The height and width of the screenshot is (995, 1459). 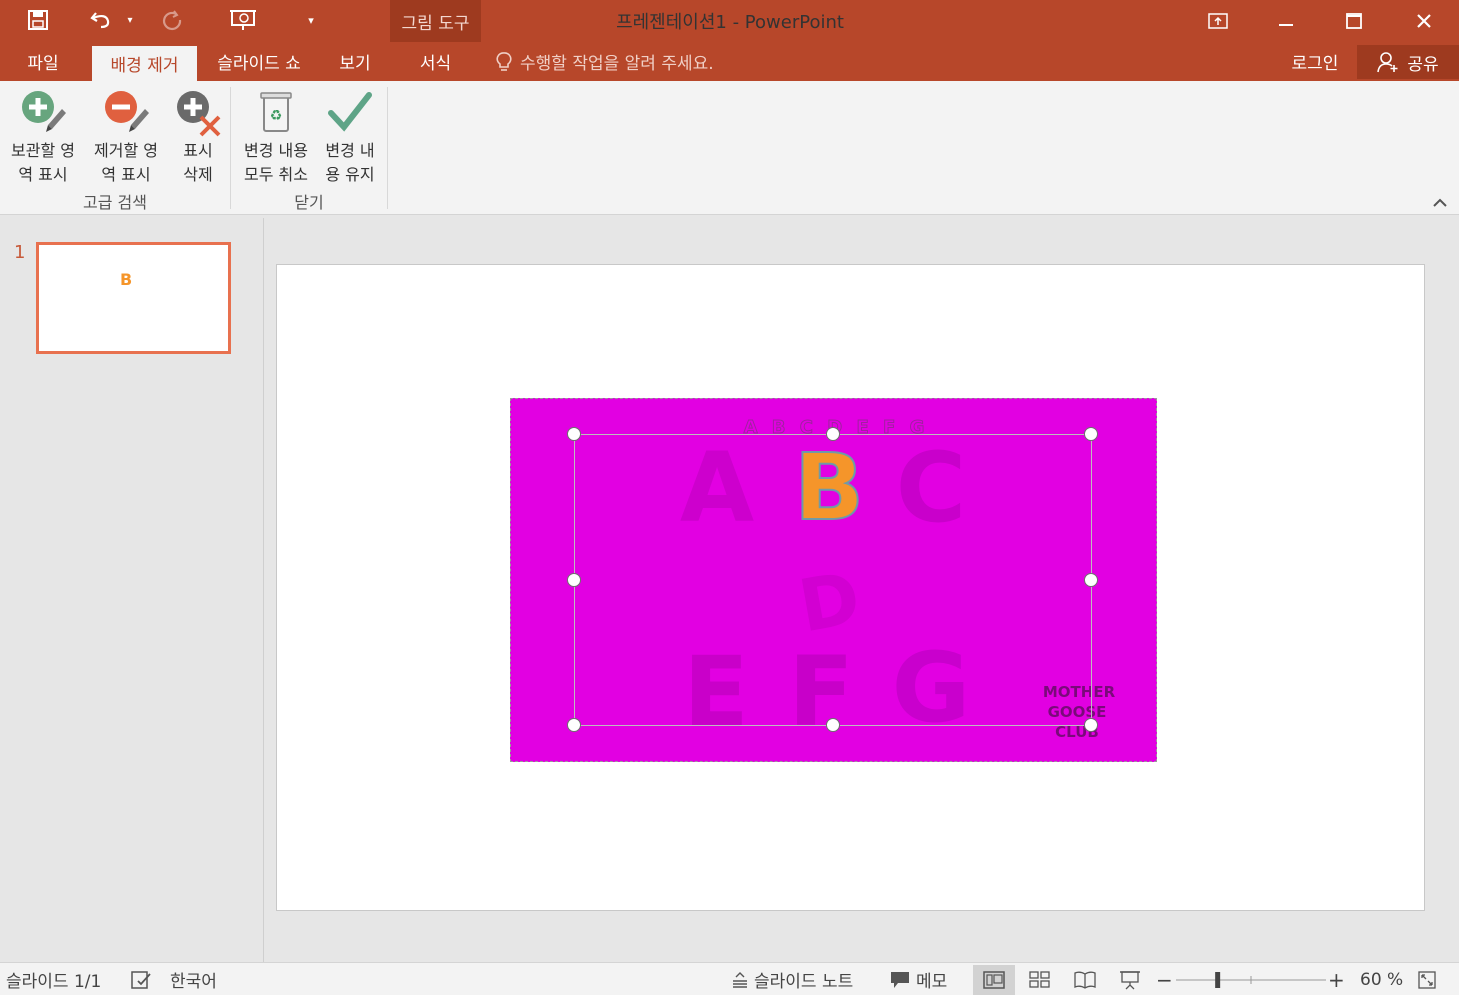 What do you see at coordinates (355, 61) in the screenshot?
I see `tab-view: 보기` at bounding box center [355, 61].